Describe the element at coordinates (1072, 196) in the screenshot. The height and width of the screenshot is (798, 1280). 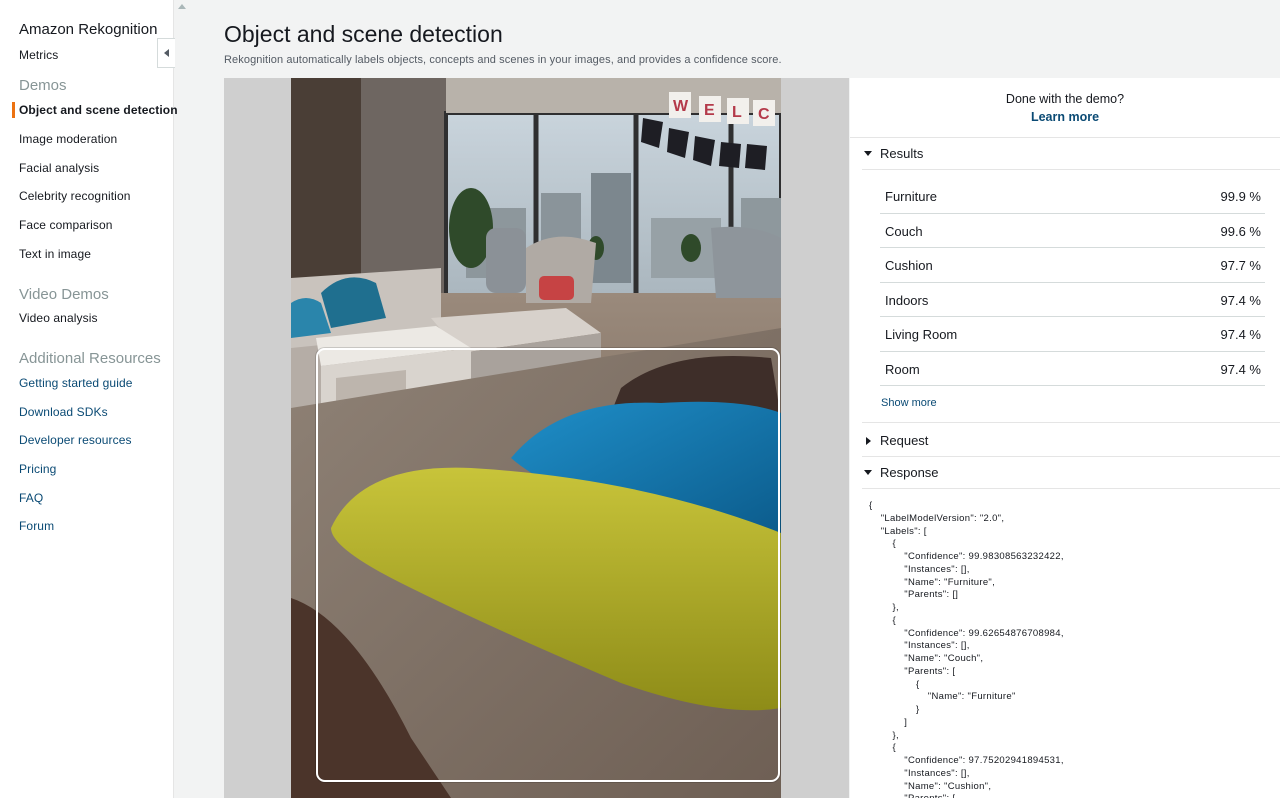
I see `result-row: Furniture 99.9 %` at that location.